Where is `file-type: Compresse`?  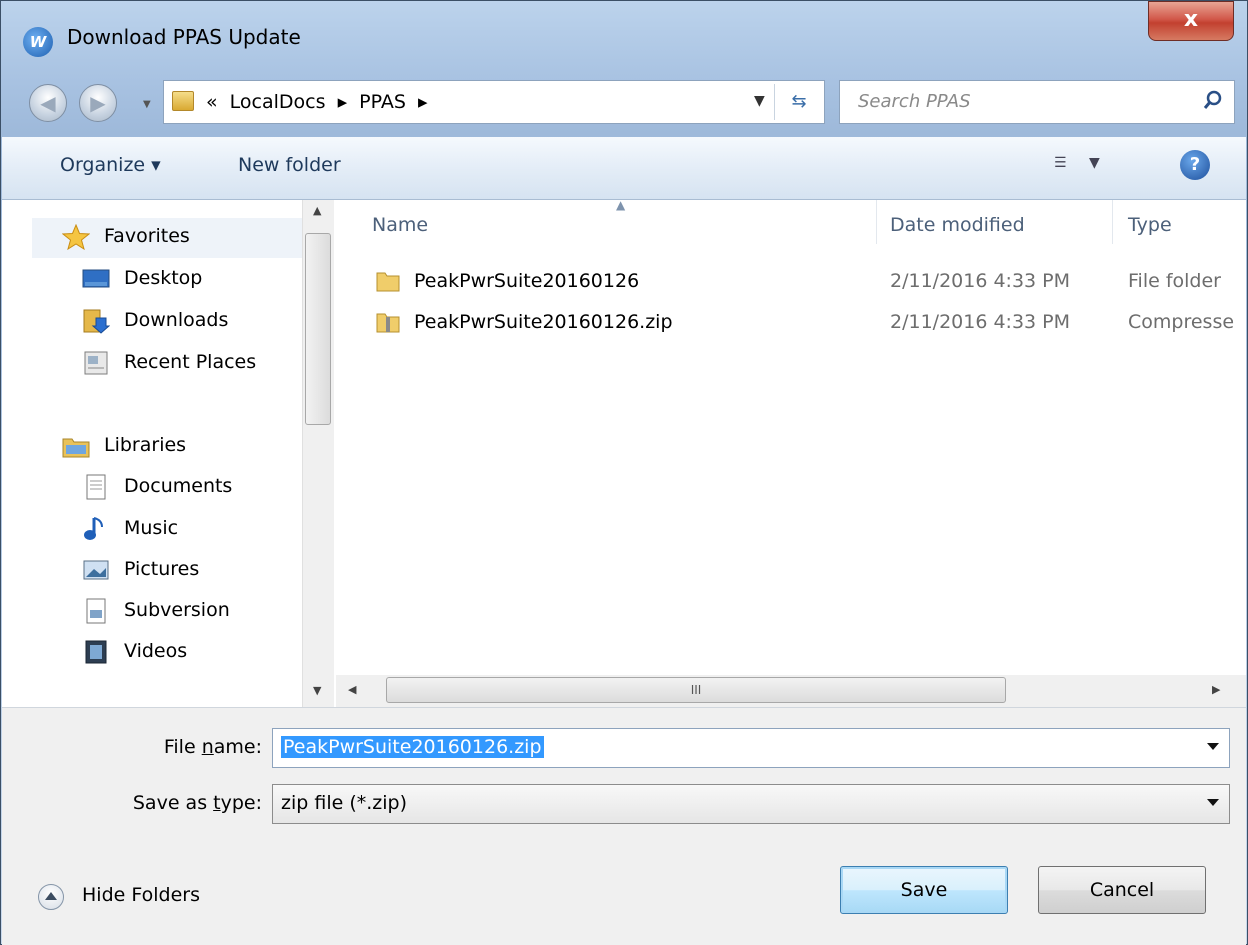 file-type: Compresse is located at coordinates (1181, 322).